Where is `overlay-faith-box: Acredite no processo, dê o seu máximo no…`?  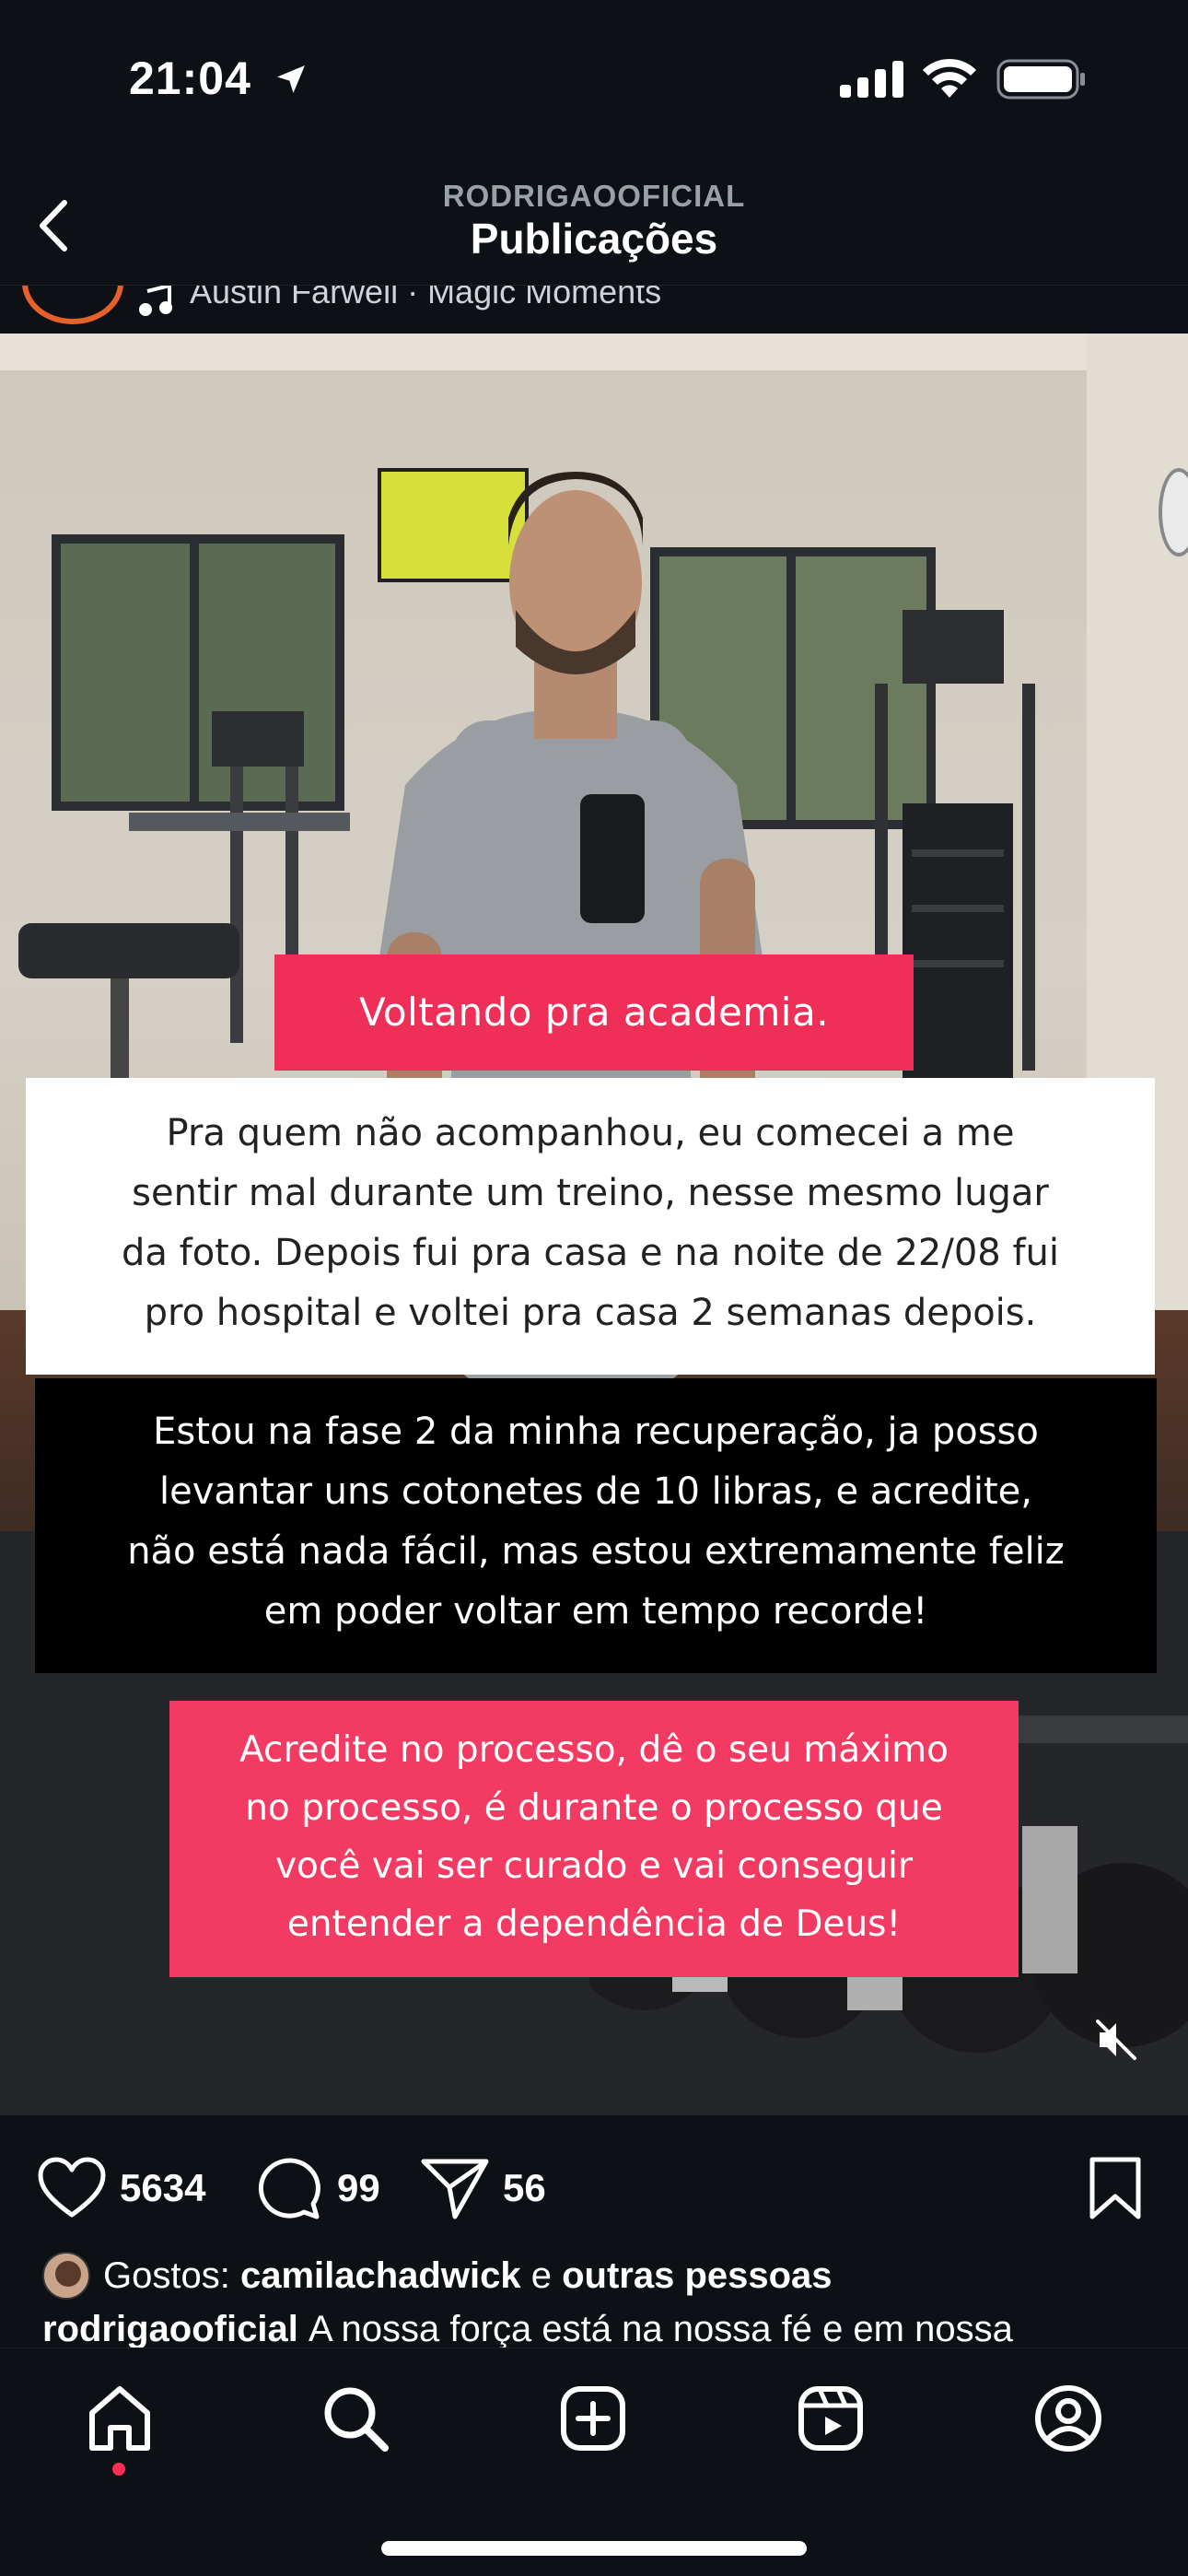
overlay-faith-box: Acredite no processo, dê o seu máximo no… is located at coordinates (594, 1839).